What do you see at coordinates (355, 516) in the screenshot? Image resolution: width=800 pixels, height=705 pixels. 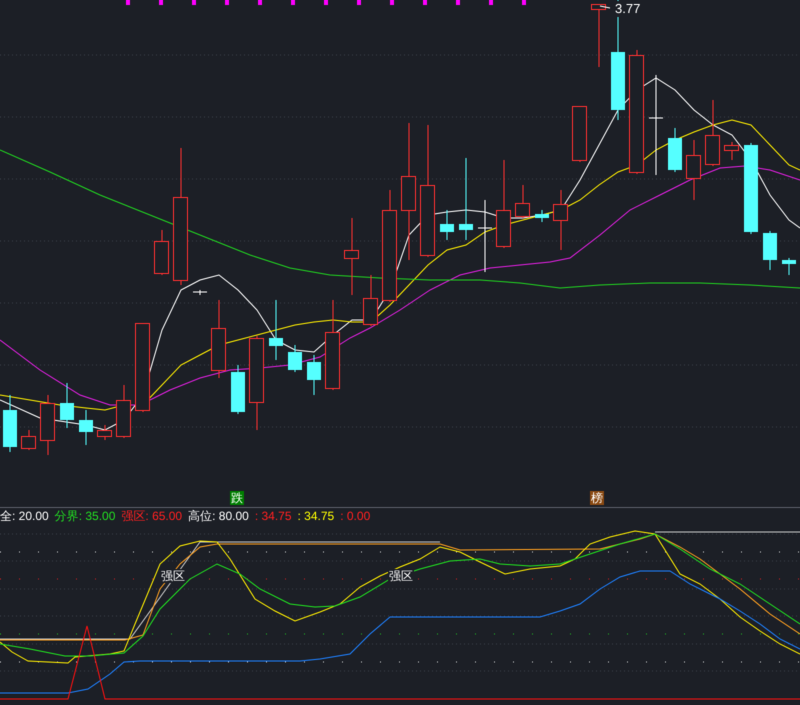 I see `legend-value: : 0.00` at bounding box center [355, 516].